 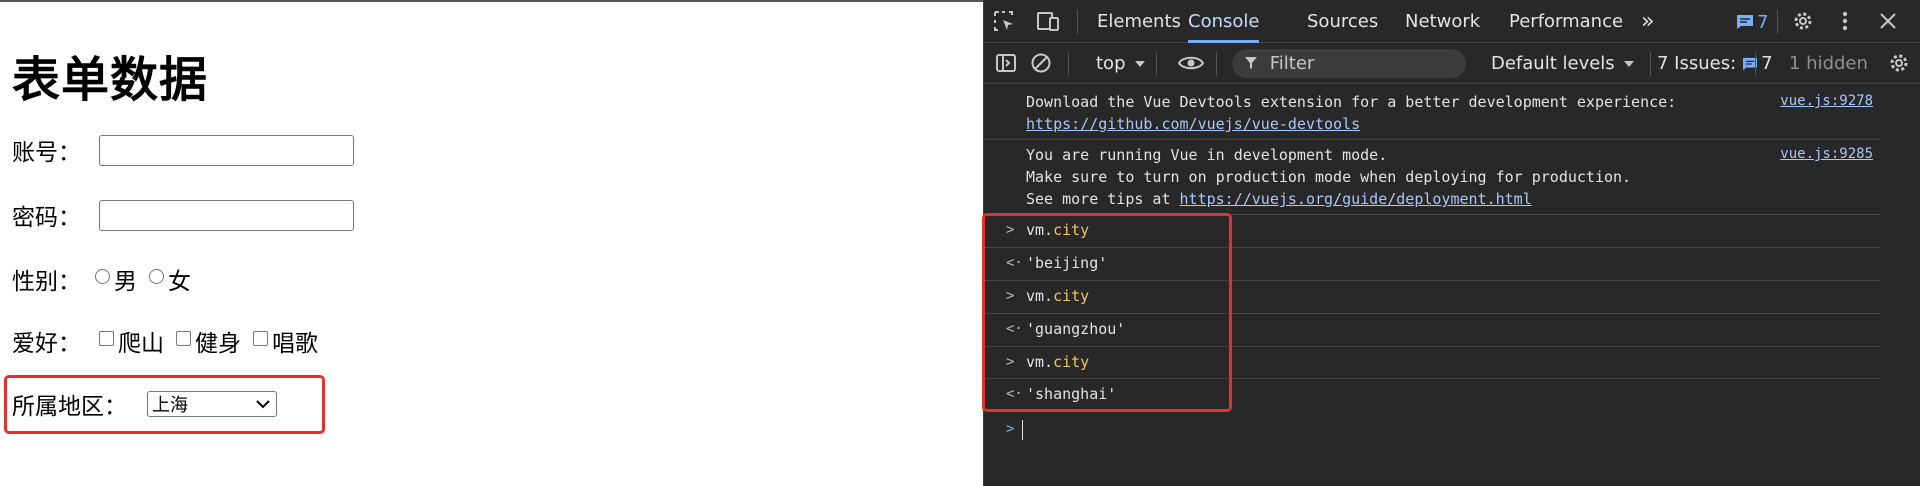 I want to click on console-highlight-box, so click(x=1107, y=312).